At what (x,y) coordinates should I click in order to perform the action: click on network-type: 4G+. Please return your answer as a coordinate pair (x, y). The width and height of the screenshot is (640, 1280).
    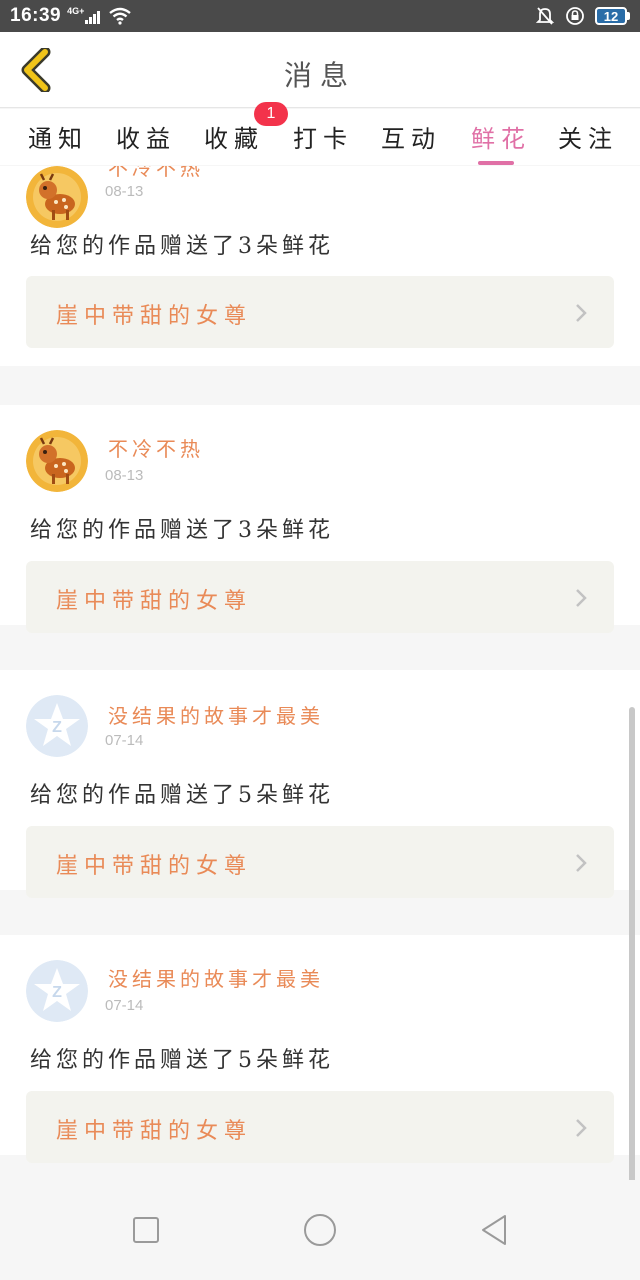
    Looking at the image, I should click on (76, 11).